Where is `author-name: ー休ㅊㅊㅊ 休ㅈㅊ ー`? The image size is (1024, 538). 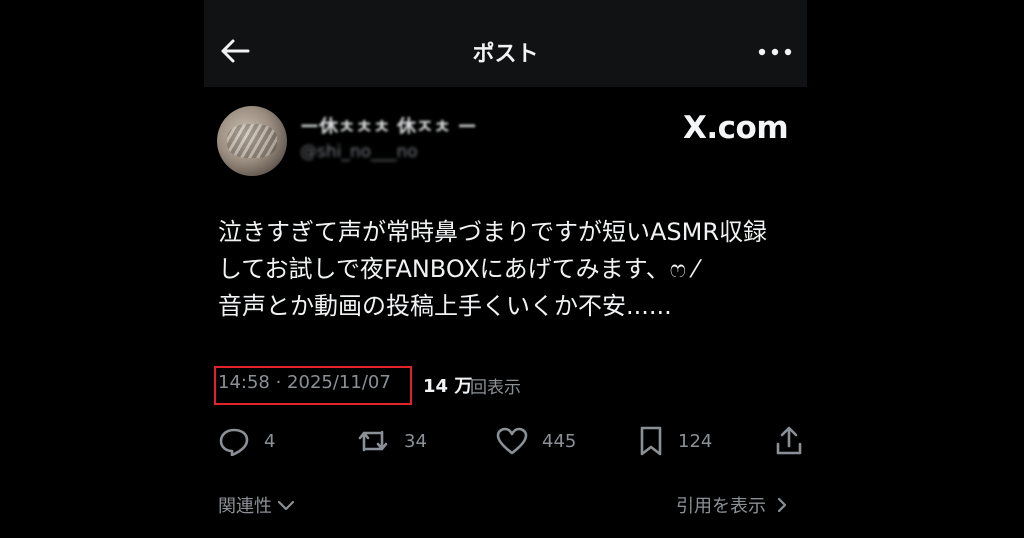 author-name: ー休ㅊㅊㅊ 休ㅈㅊ ー is located at coordinates (440, 123).